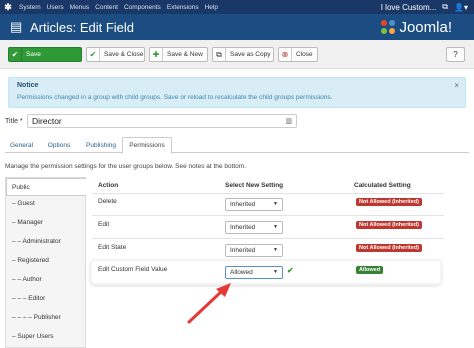  What do you see at coordinates (15, 54) in the screenshot?
I see `save-icon: ✔` at bounding box center [15, 54].